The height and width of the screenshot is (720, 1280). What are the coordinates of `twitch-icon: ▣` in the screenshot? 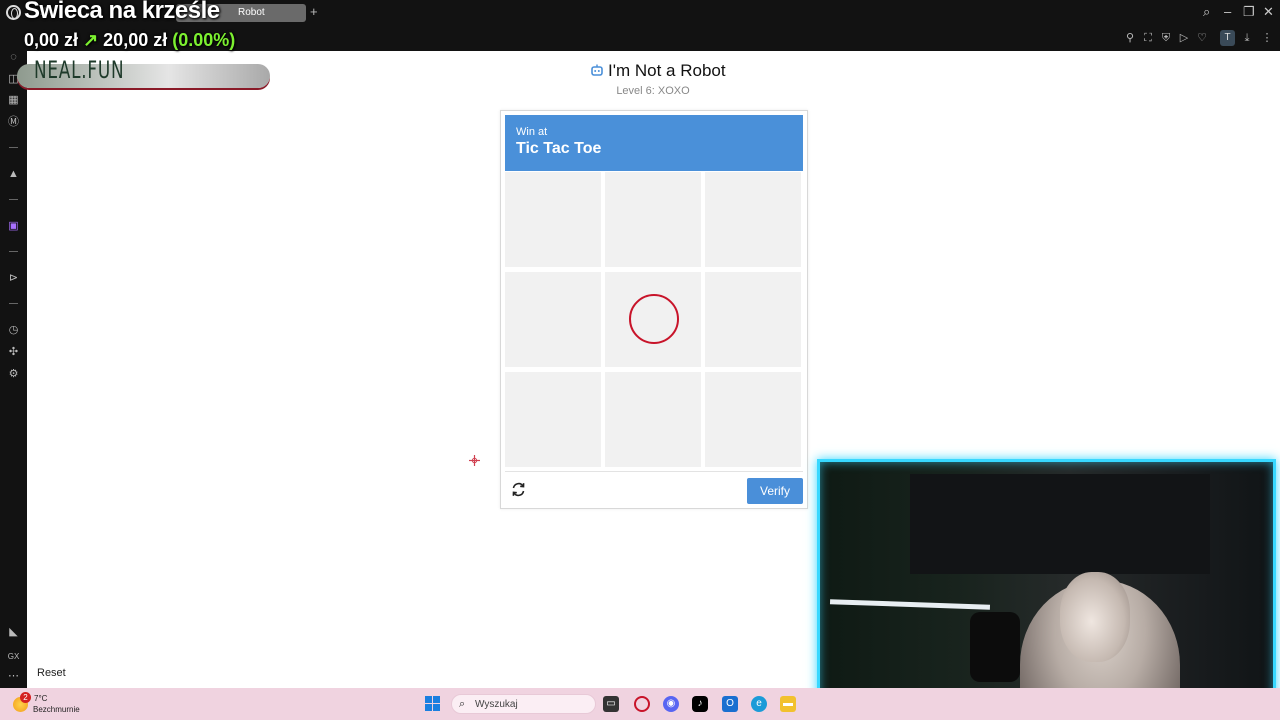 It's located at (13, 226).